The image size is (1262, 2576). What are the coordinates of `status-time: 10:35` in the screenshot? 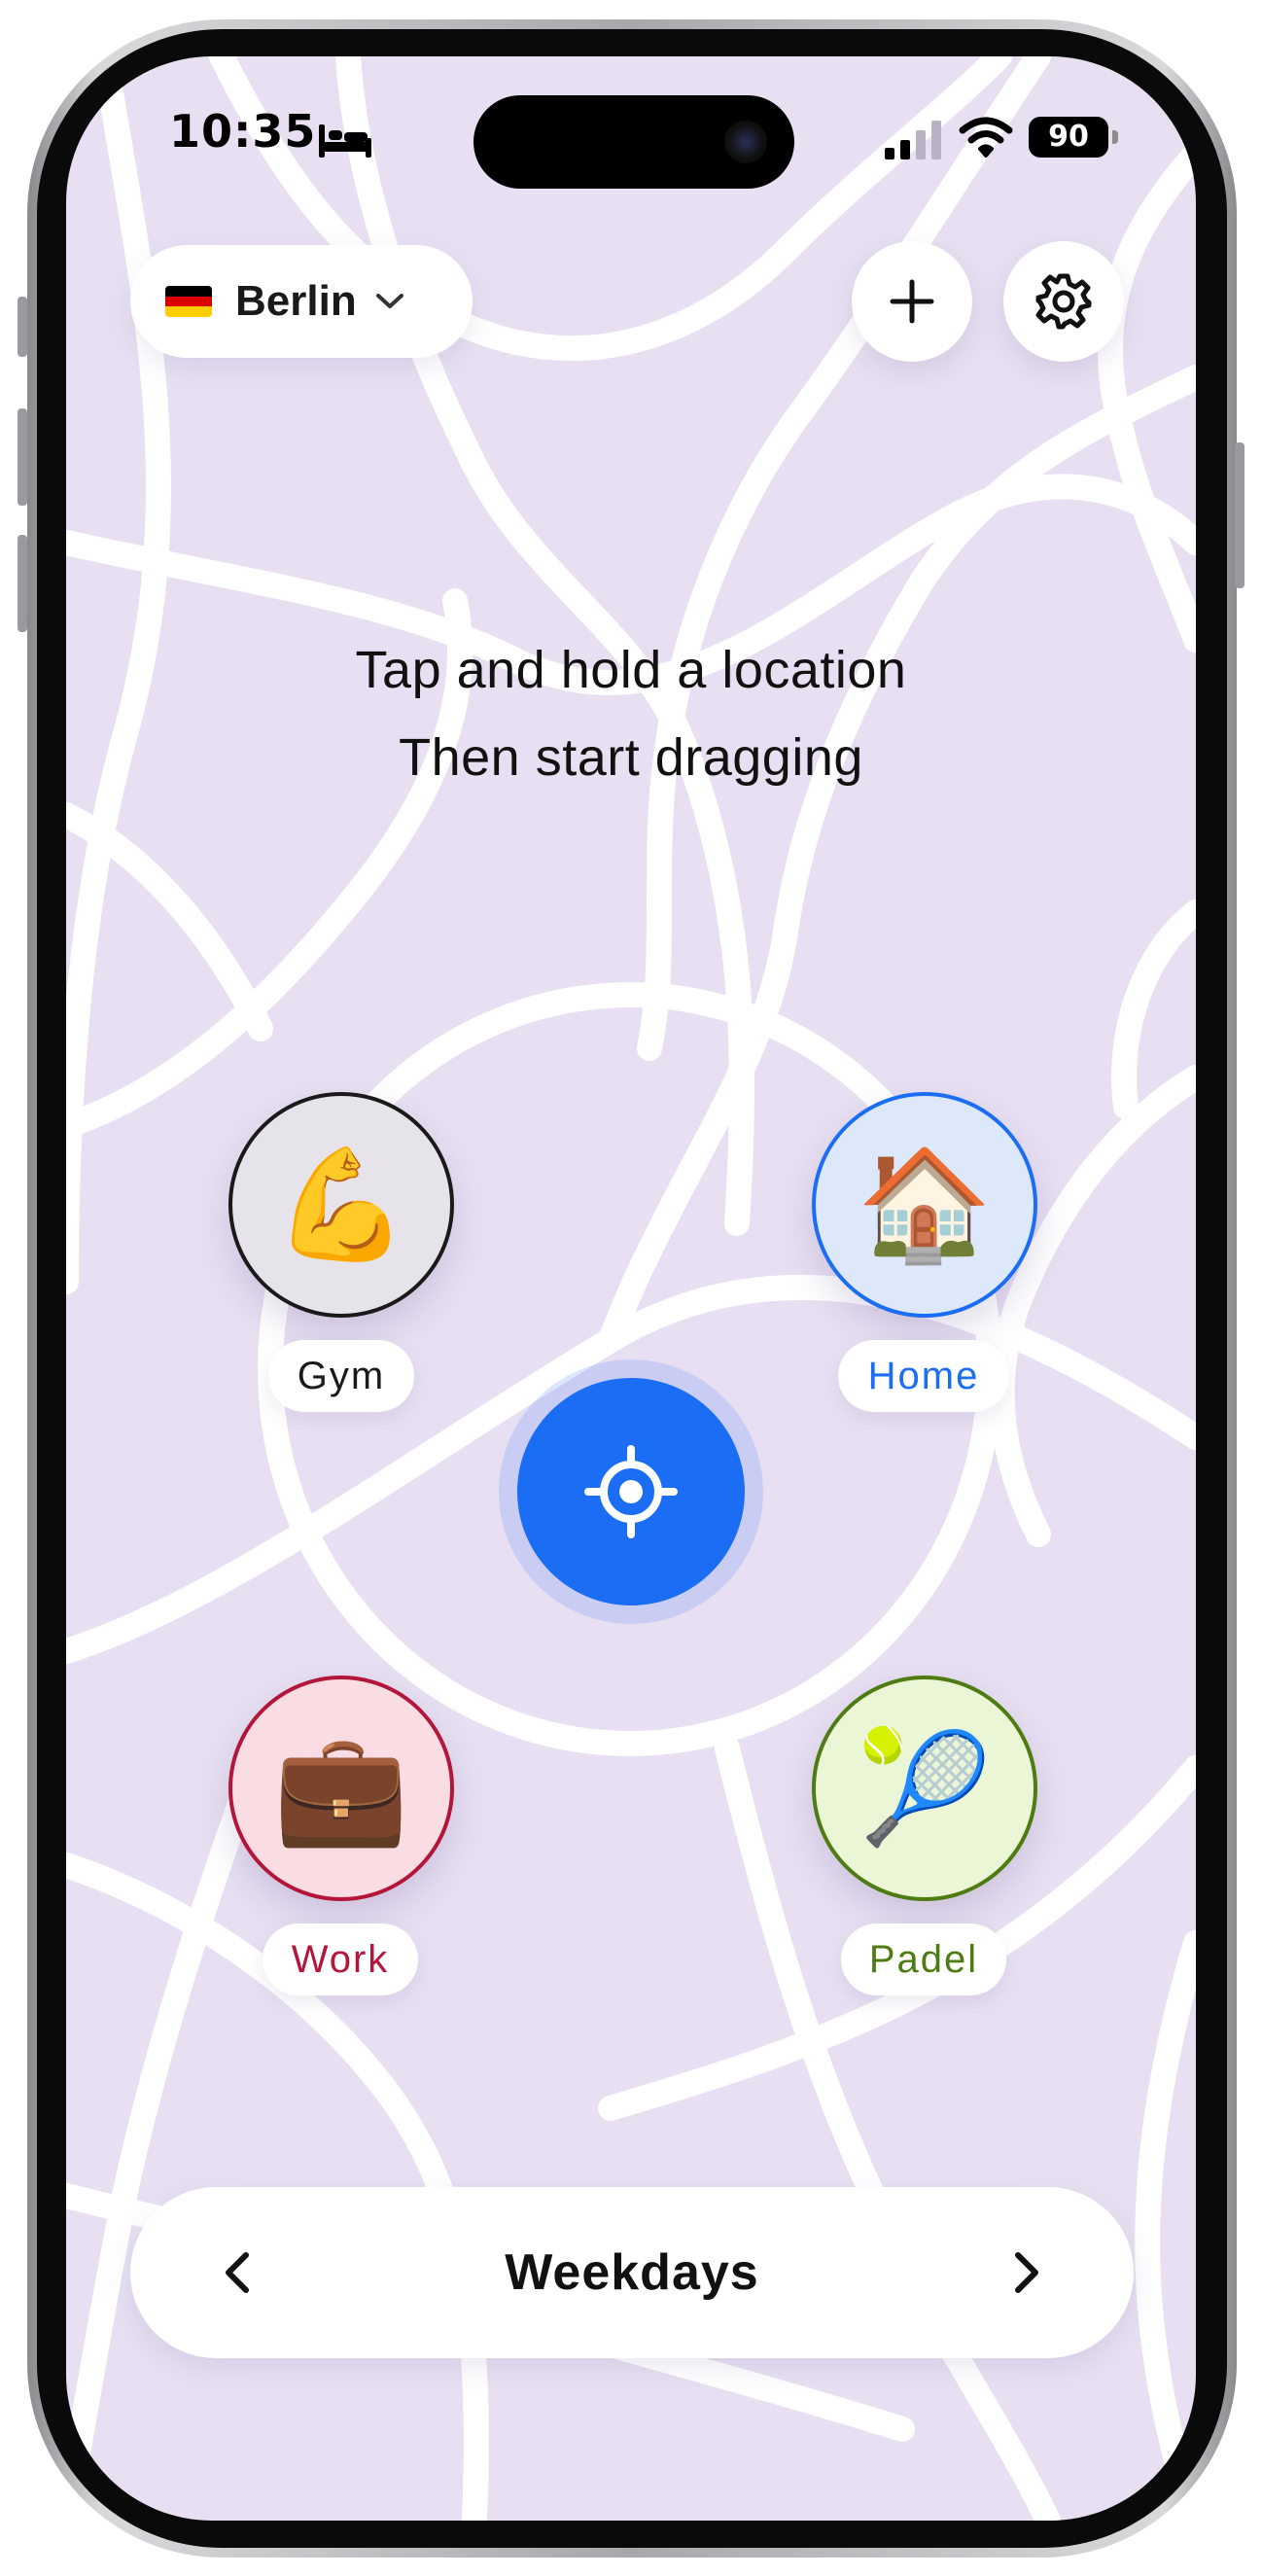 It's located at (243, 131).